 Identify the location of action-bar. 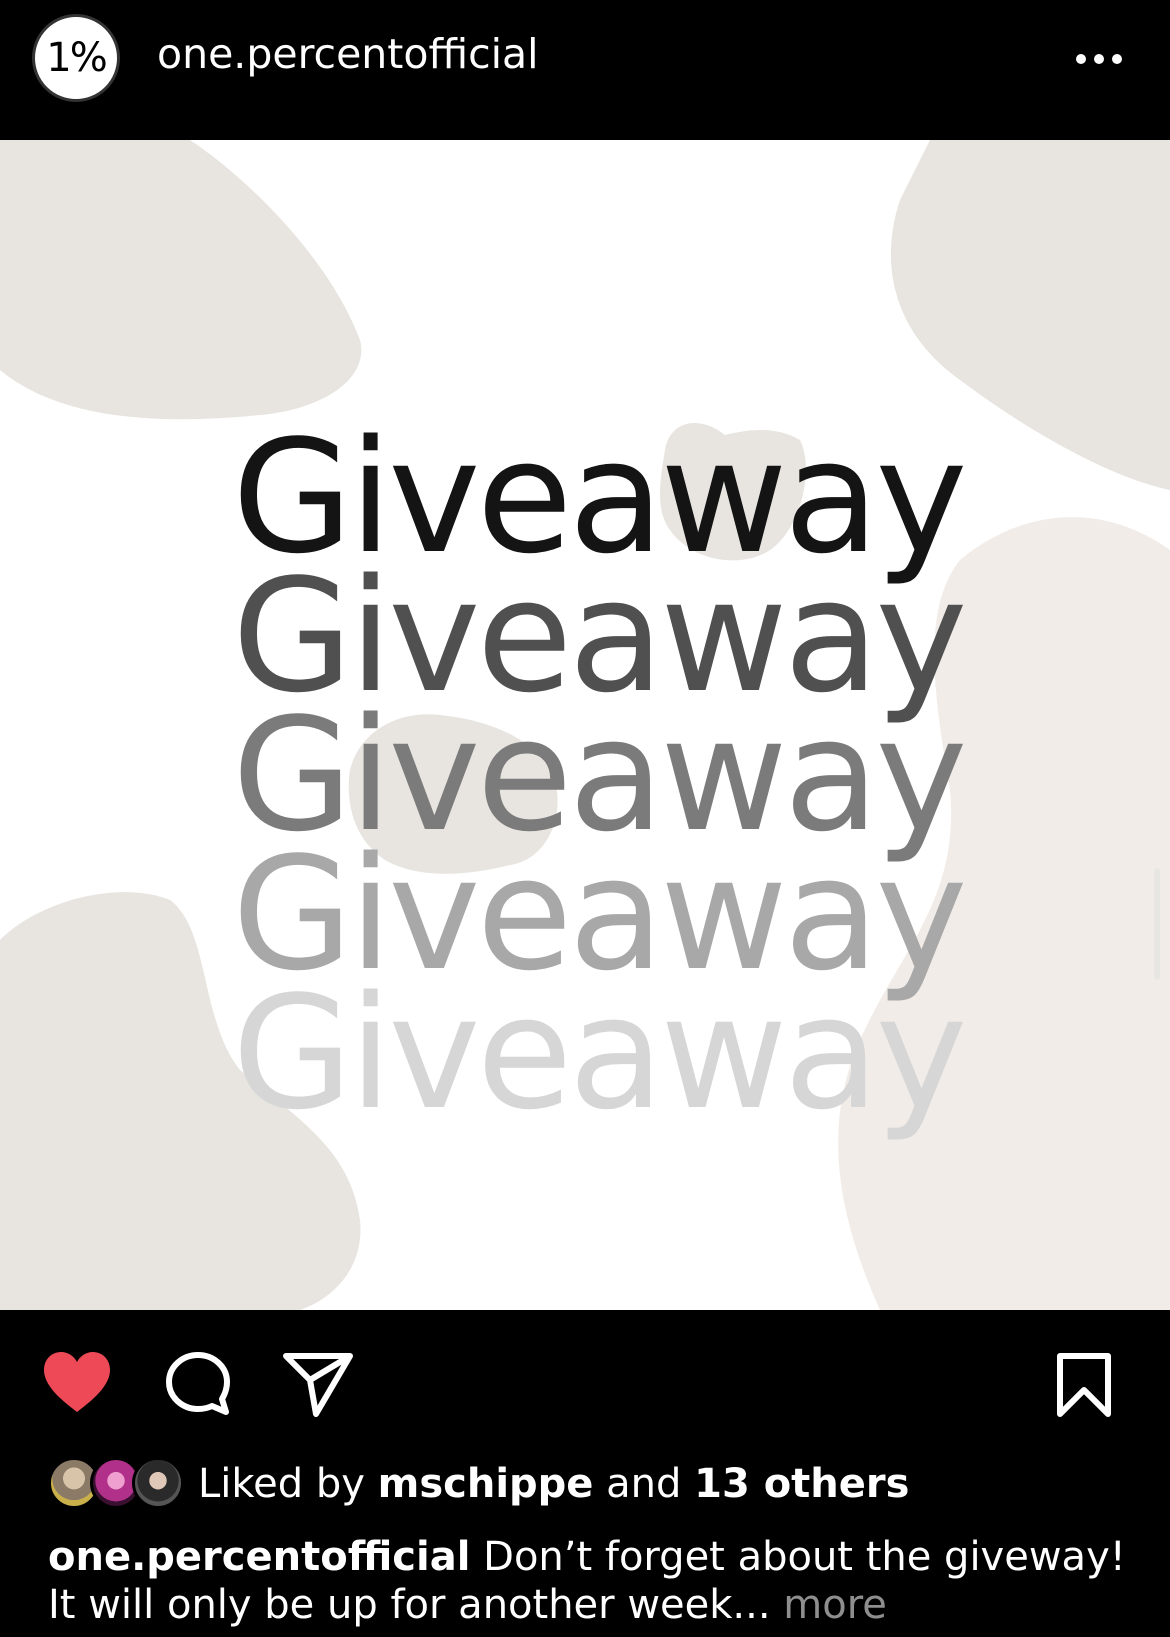
(585, 1375).